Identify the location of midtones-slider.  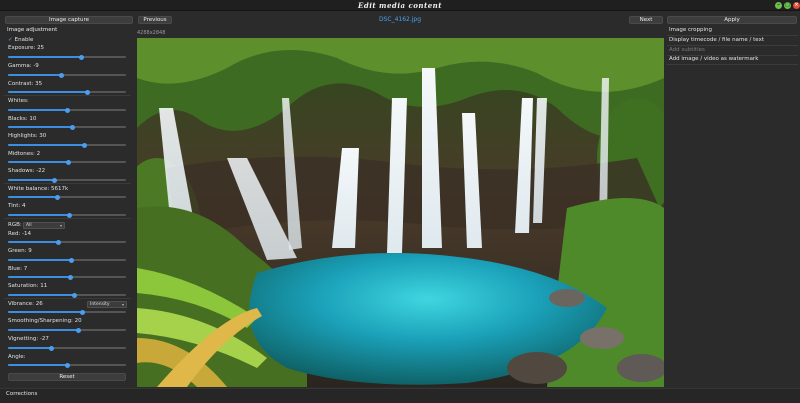
(67, 162).